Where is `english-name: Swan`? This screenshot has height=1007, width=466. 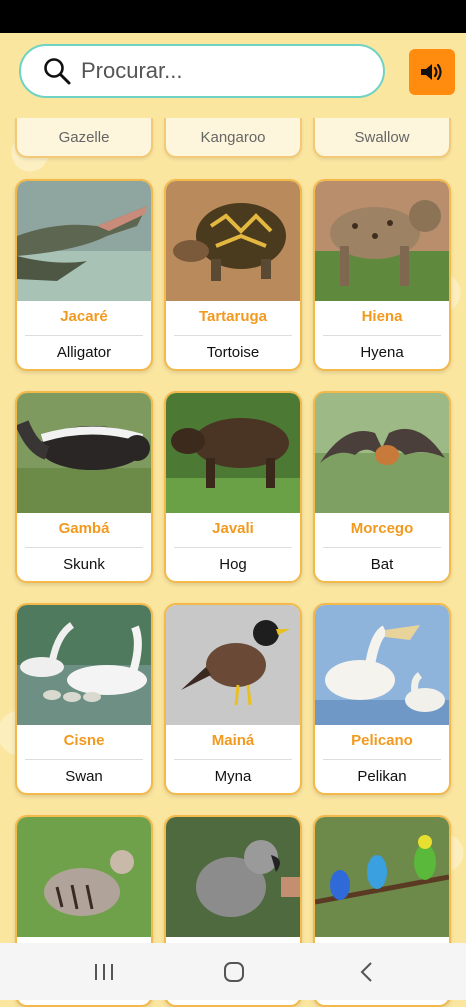 english-name: Swan is located at coordinates (84, 776).